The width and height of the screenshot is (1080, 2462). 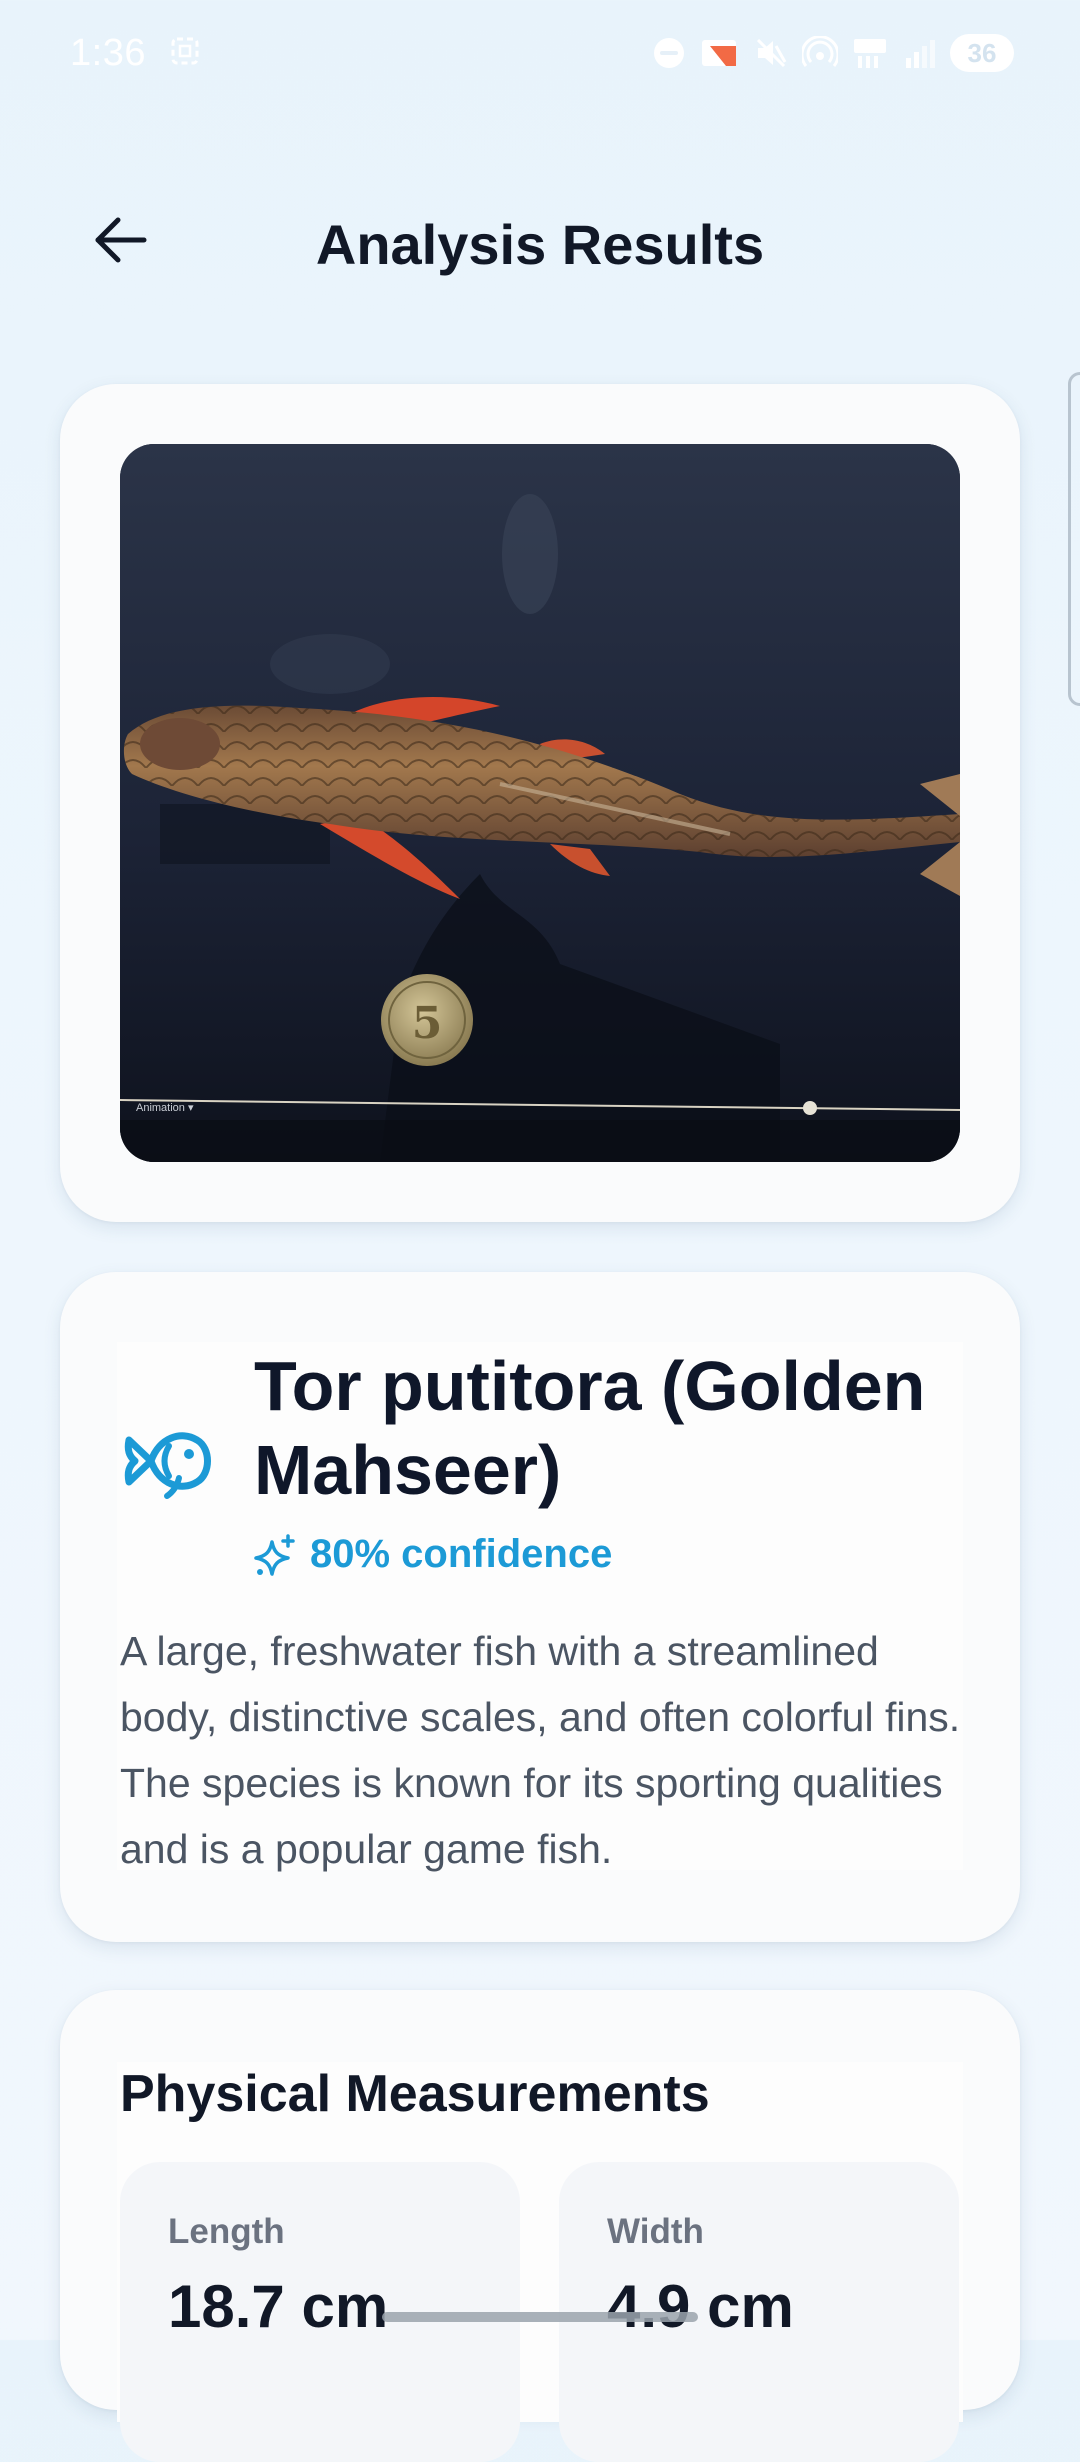 I want to click on screenshot-icon, so click(x=185, y=53).